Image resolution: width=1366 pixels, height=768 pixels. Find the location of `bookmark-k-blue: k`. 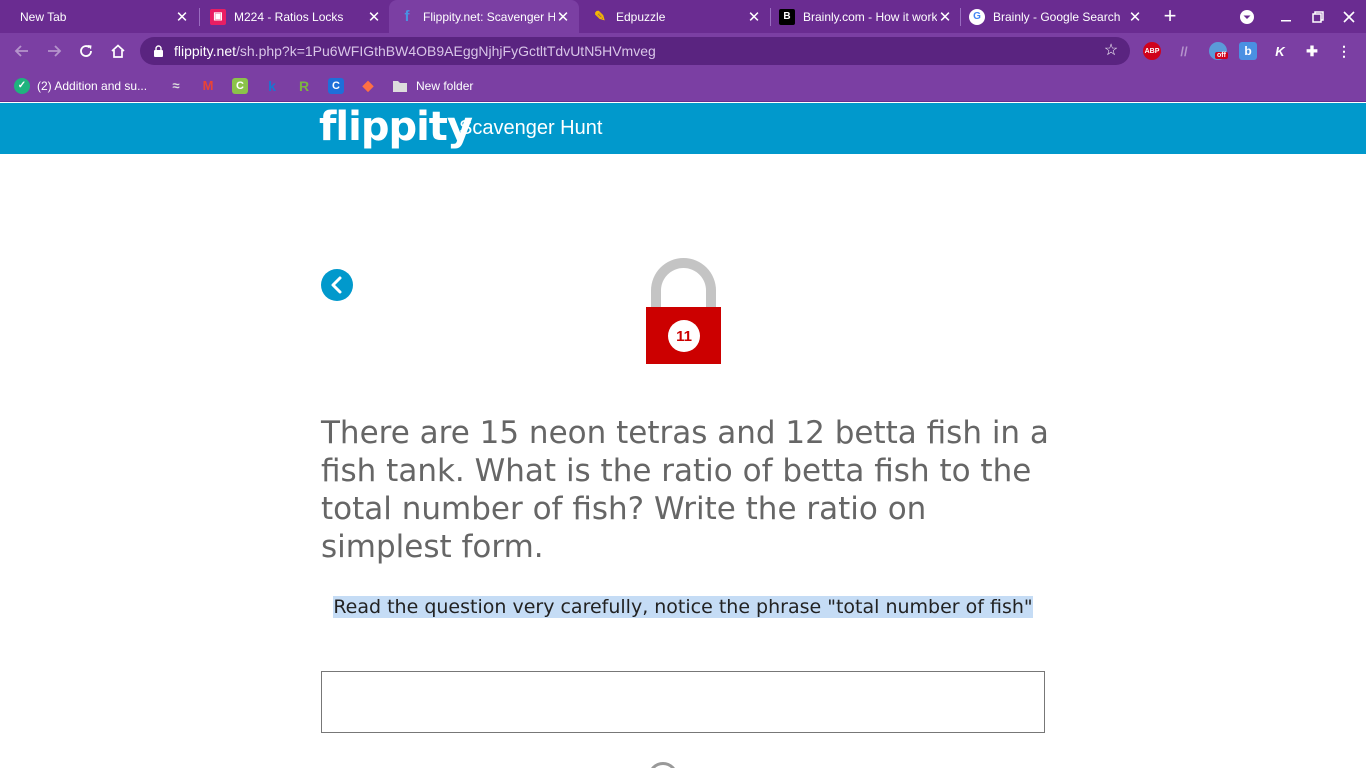

bookmark-k-blue: k is located at coordinates (272, 85).